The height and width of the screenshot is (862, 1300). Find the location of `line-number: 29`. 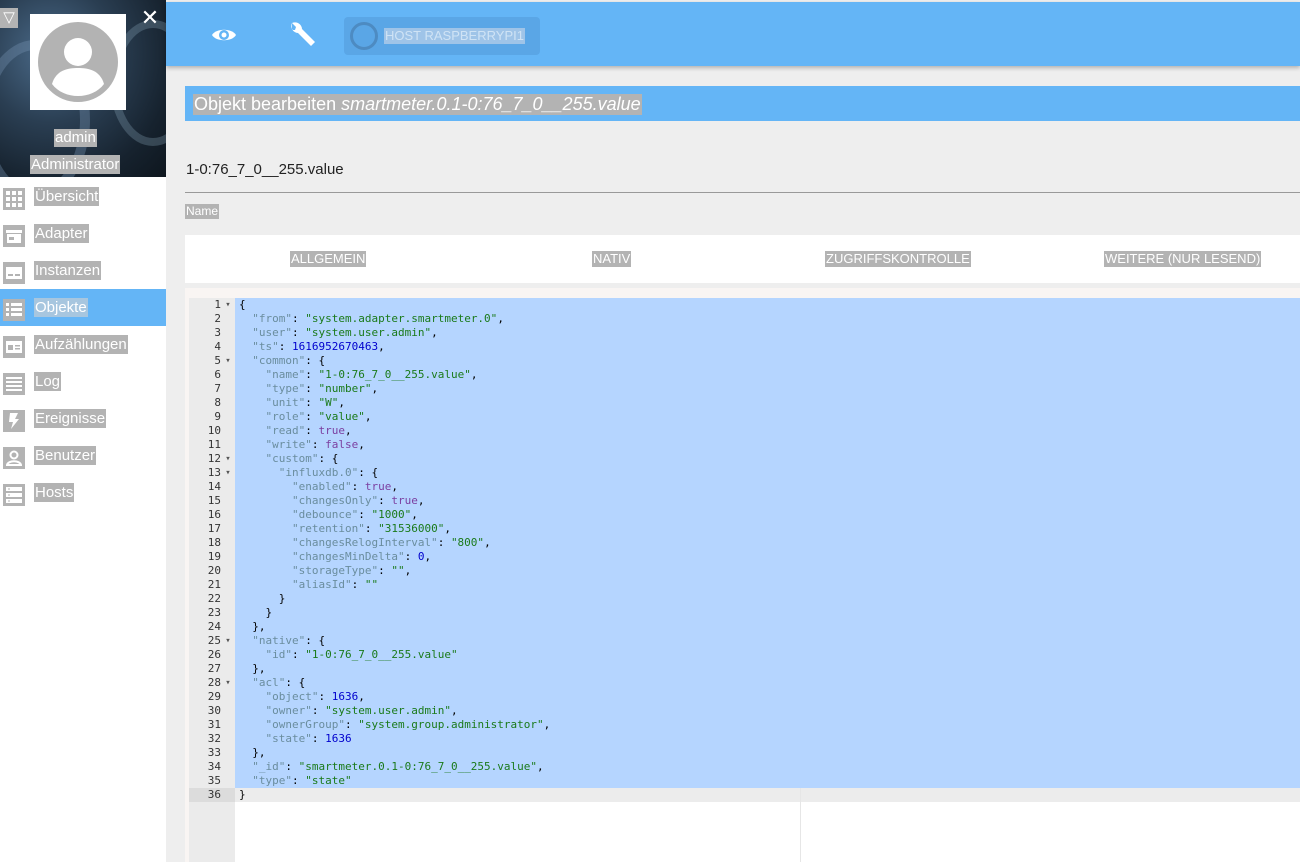

line-number: 29 is located at coordinates (214, 696).